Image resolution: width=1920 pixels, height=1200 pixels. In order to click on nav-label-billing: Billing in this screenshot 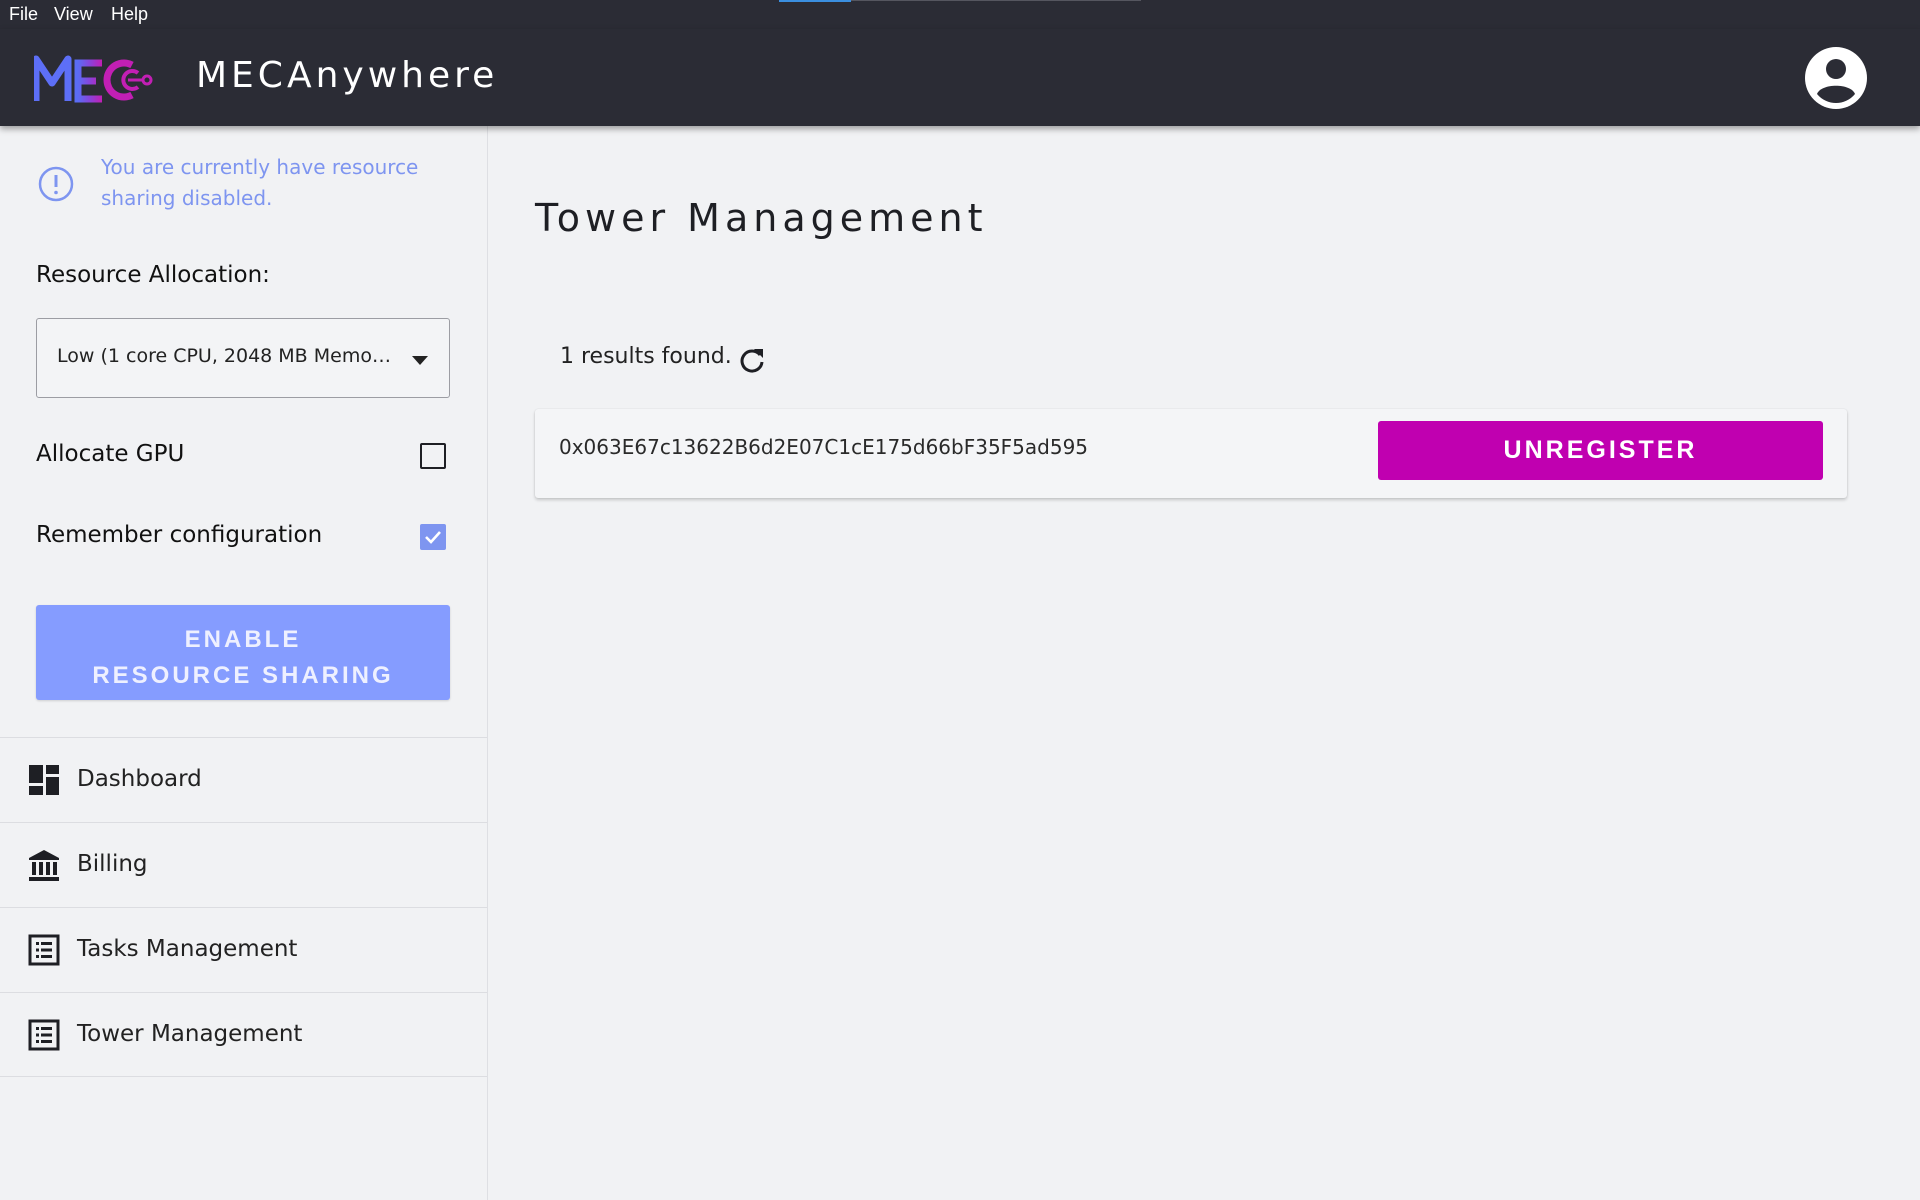, I will do `click(112, 864)`.